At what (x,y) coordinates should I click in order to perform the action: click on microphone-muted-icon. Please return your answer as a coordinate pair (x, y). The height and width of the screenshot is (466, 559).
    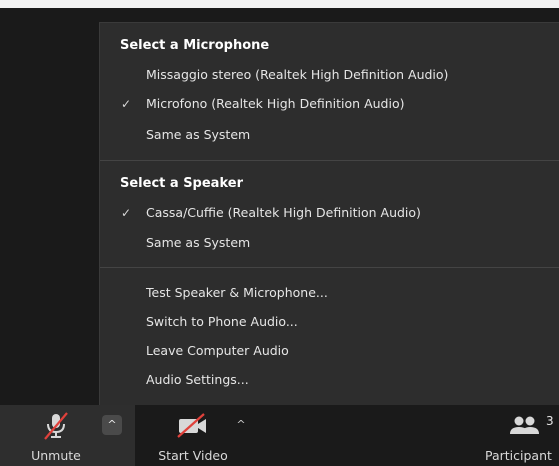
    Looking at the image, I should click on (56, 426).